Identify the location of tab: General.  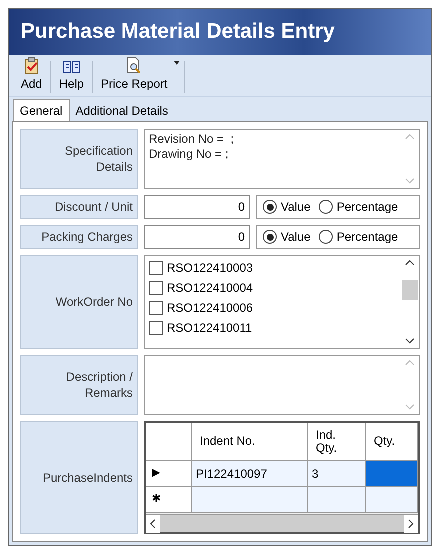
(41, 110).